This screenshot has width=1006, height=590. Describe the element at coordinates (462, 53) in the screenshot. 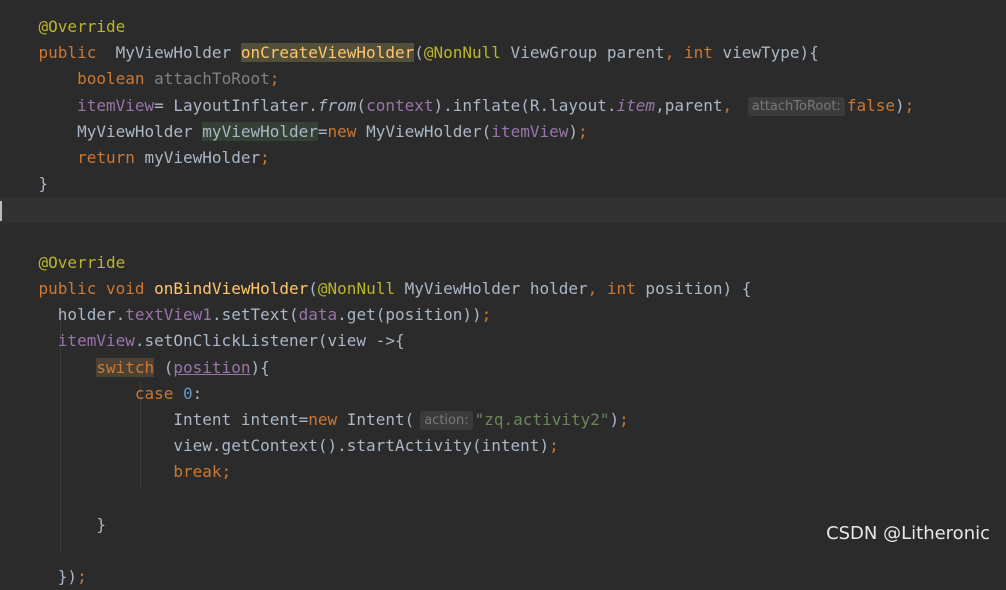

I see `code-token: @NonNull` at that location.